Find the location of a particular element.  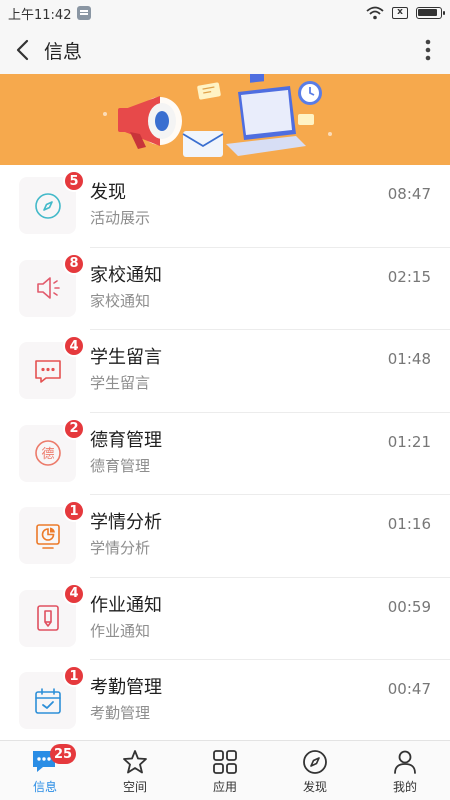

tab-label: 我的 is located at coordinates (404, 787).